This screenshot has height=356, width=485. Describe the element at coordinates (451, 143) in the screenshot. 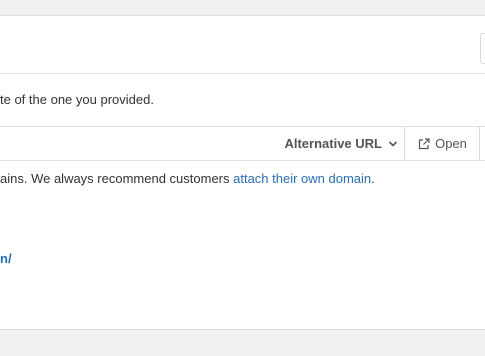

I see `open-label: Open` at that location.